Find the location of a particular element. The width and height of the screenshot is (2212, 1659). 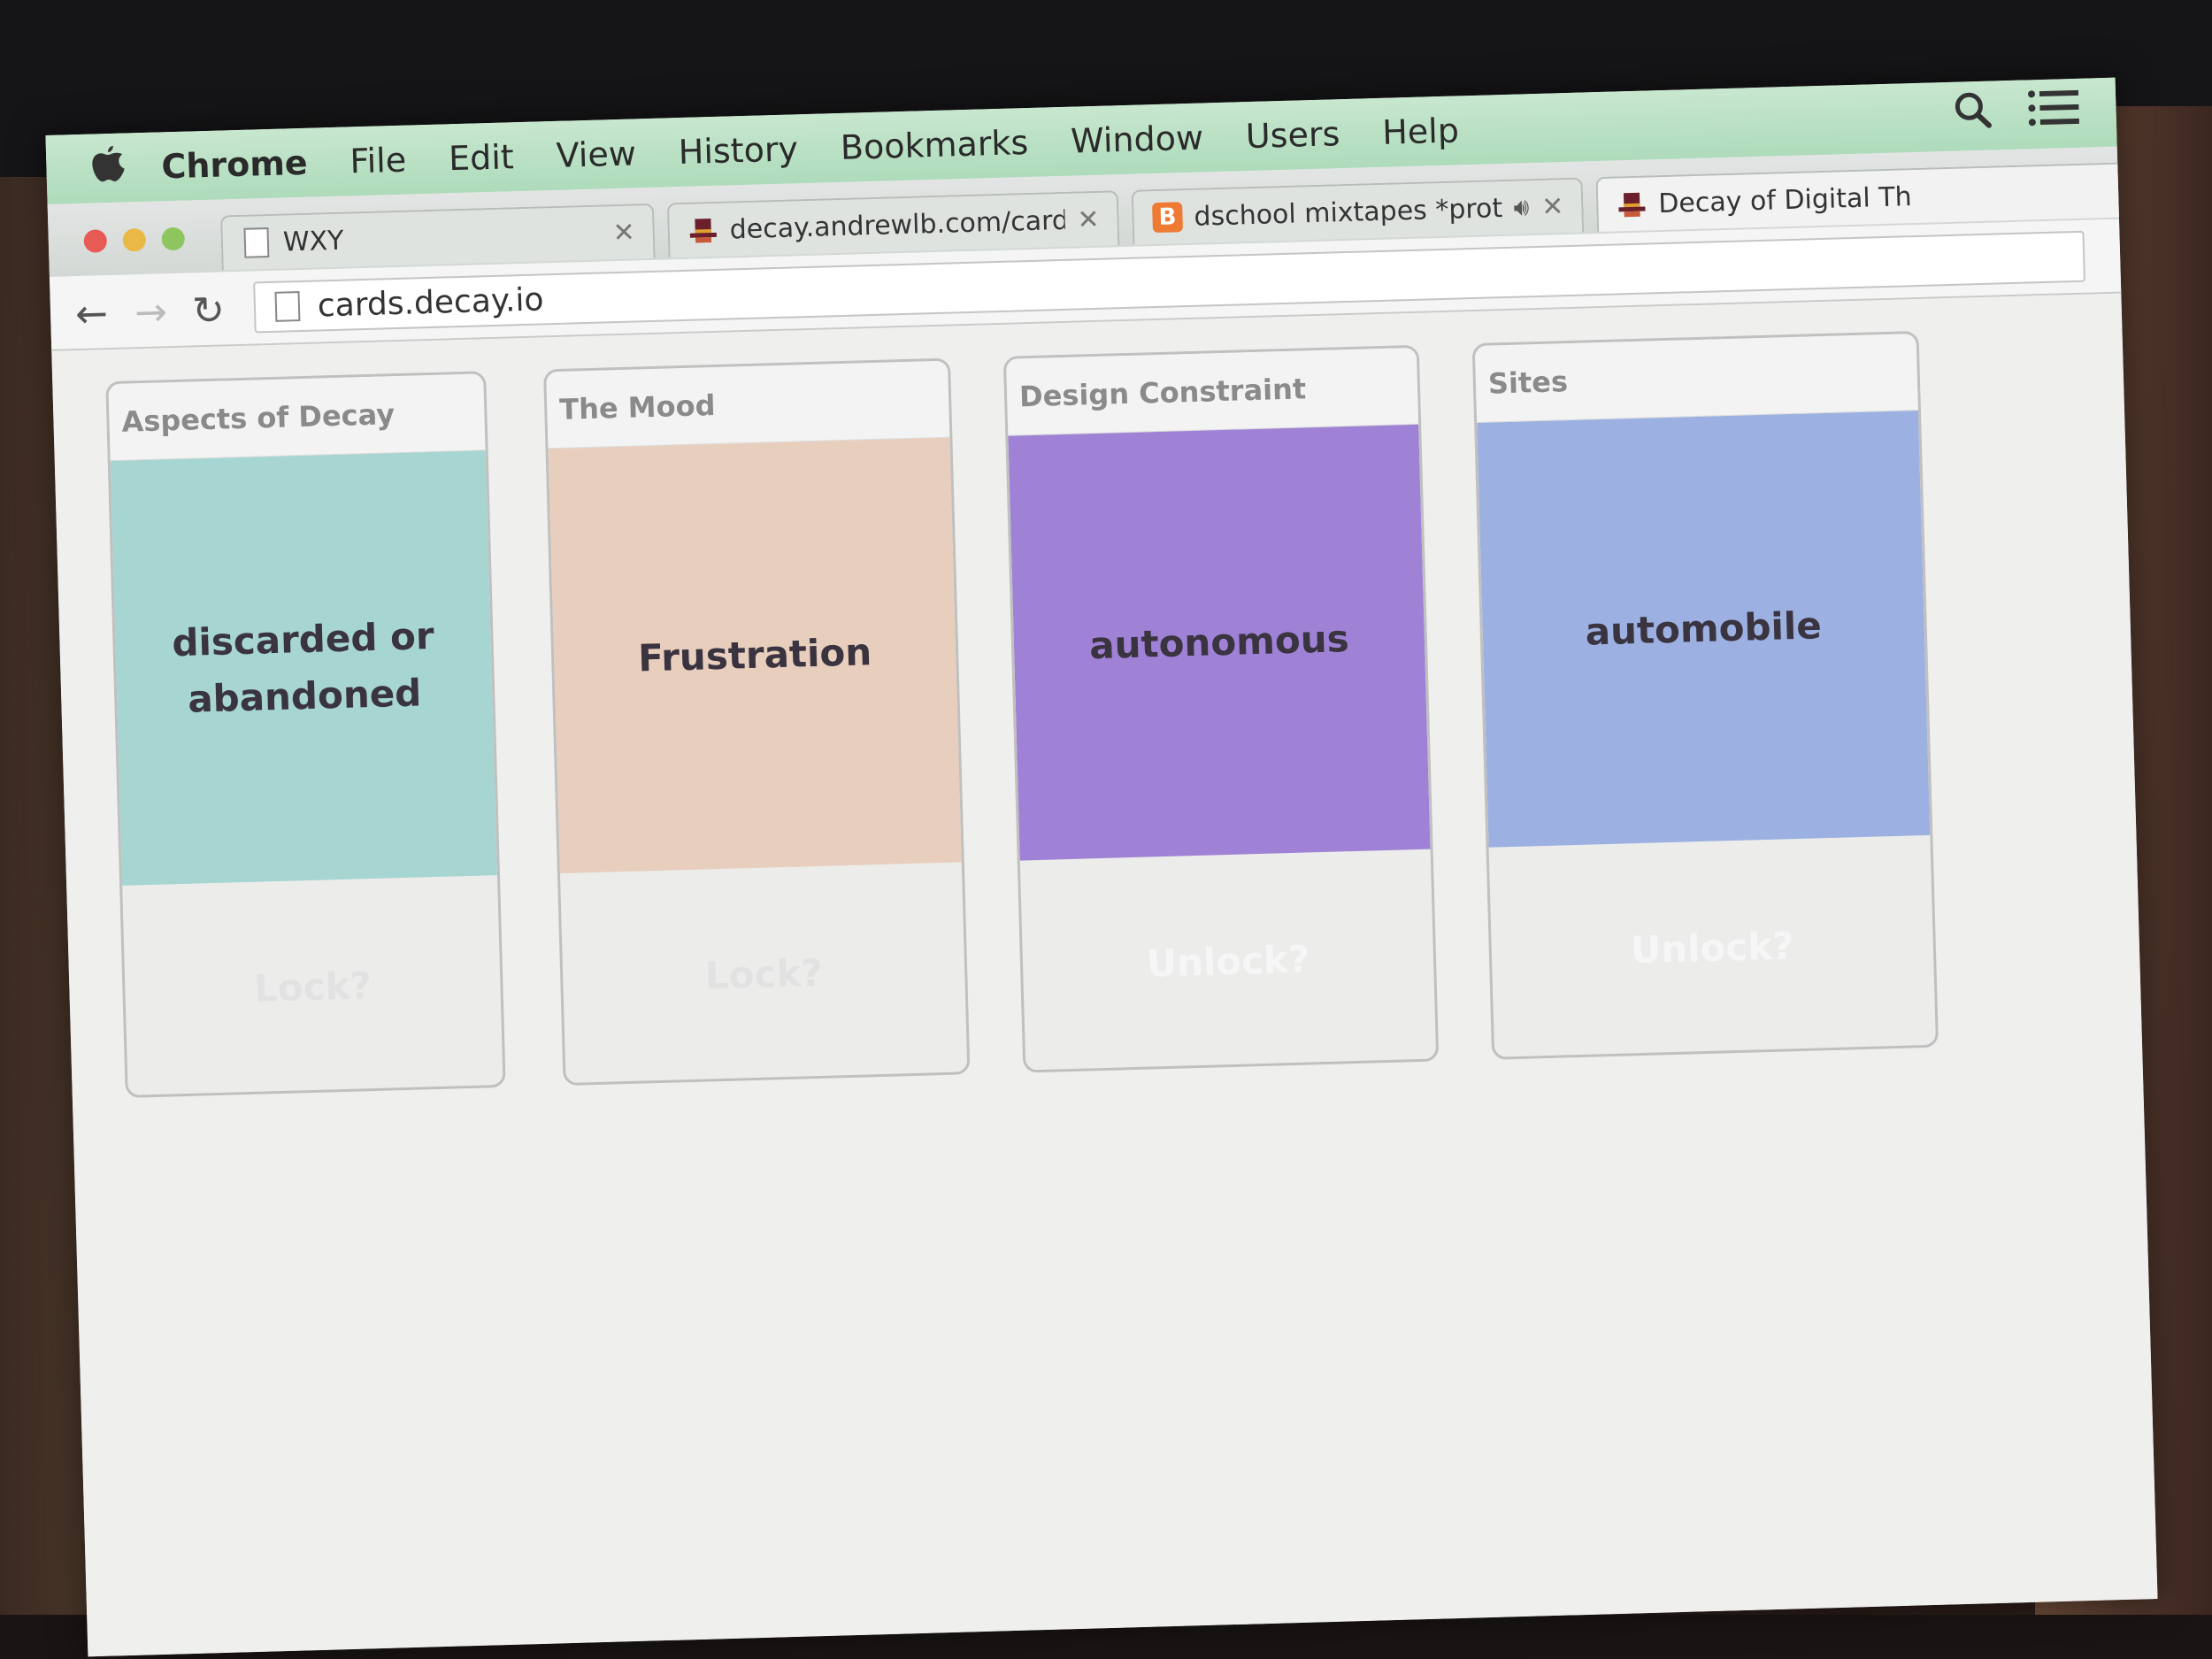

menu-file: File is located at coordinates (378, 161).